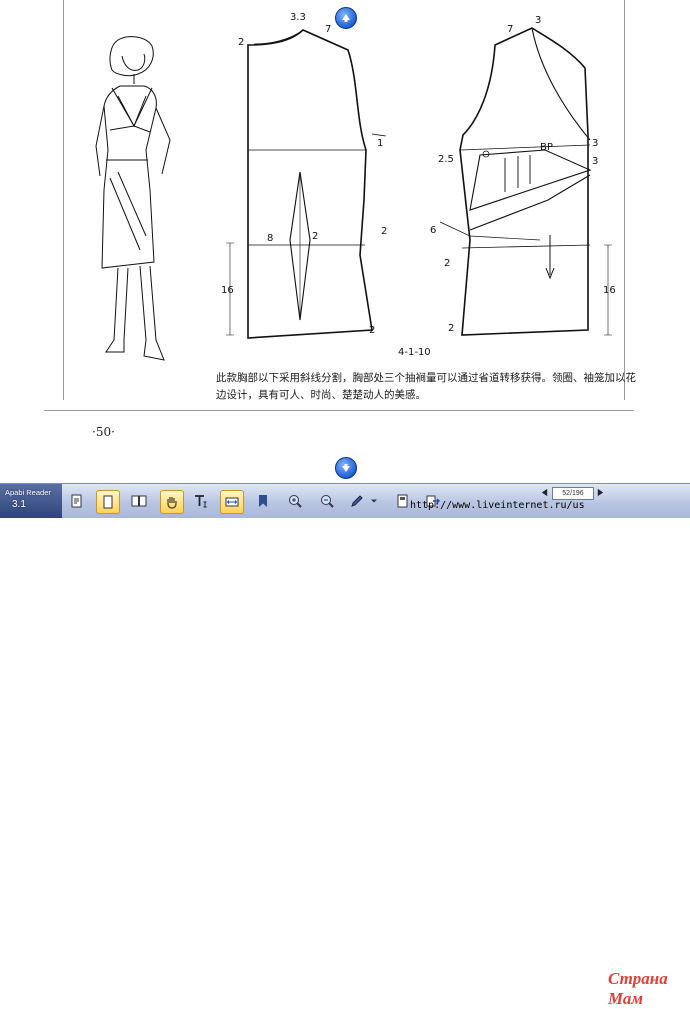 The width and height of the screenshot is (690, 1009). I want to click on pen-icon, so click(357, 501).